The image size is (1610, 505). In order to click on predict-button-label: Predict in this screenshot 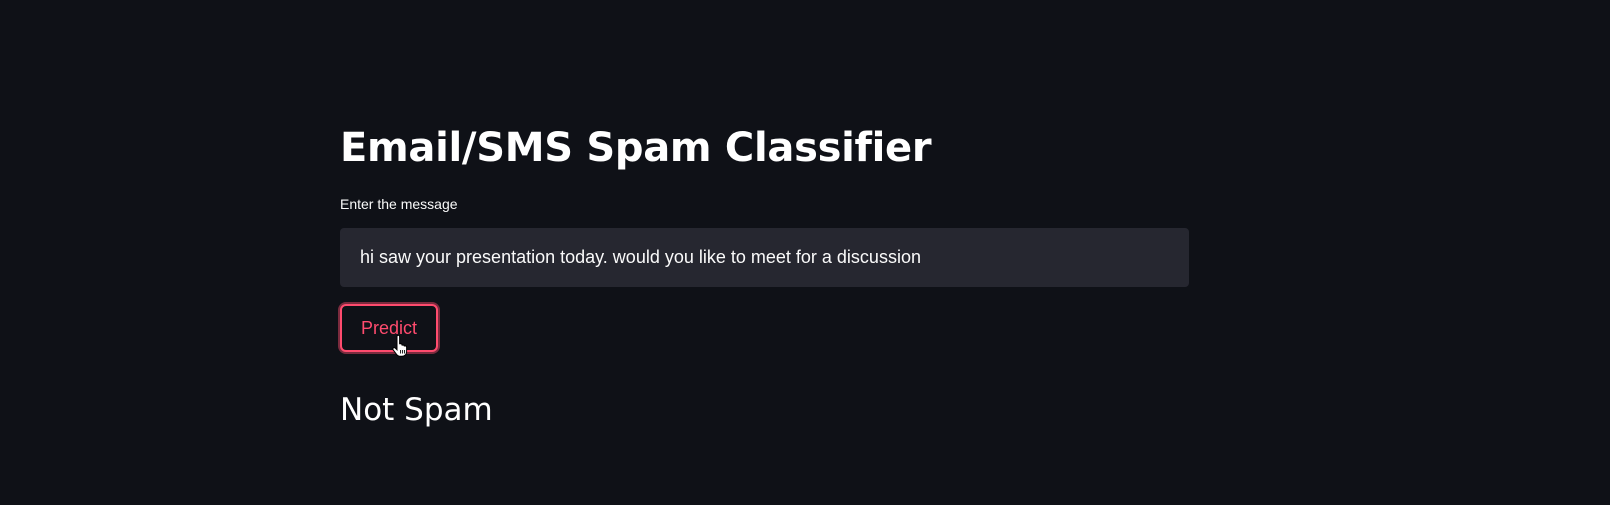, I will do `click(389, 327)`.